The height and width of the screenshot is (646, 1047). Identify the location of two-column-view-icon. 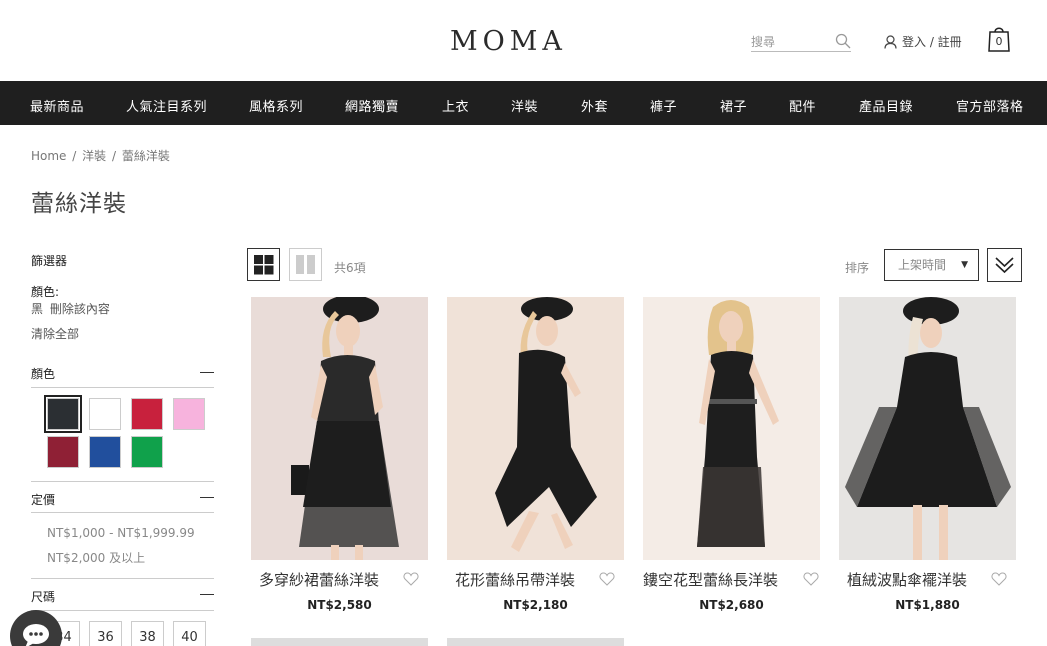
(305, 264).